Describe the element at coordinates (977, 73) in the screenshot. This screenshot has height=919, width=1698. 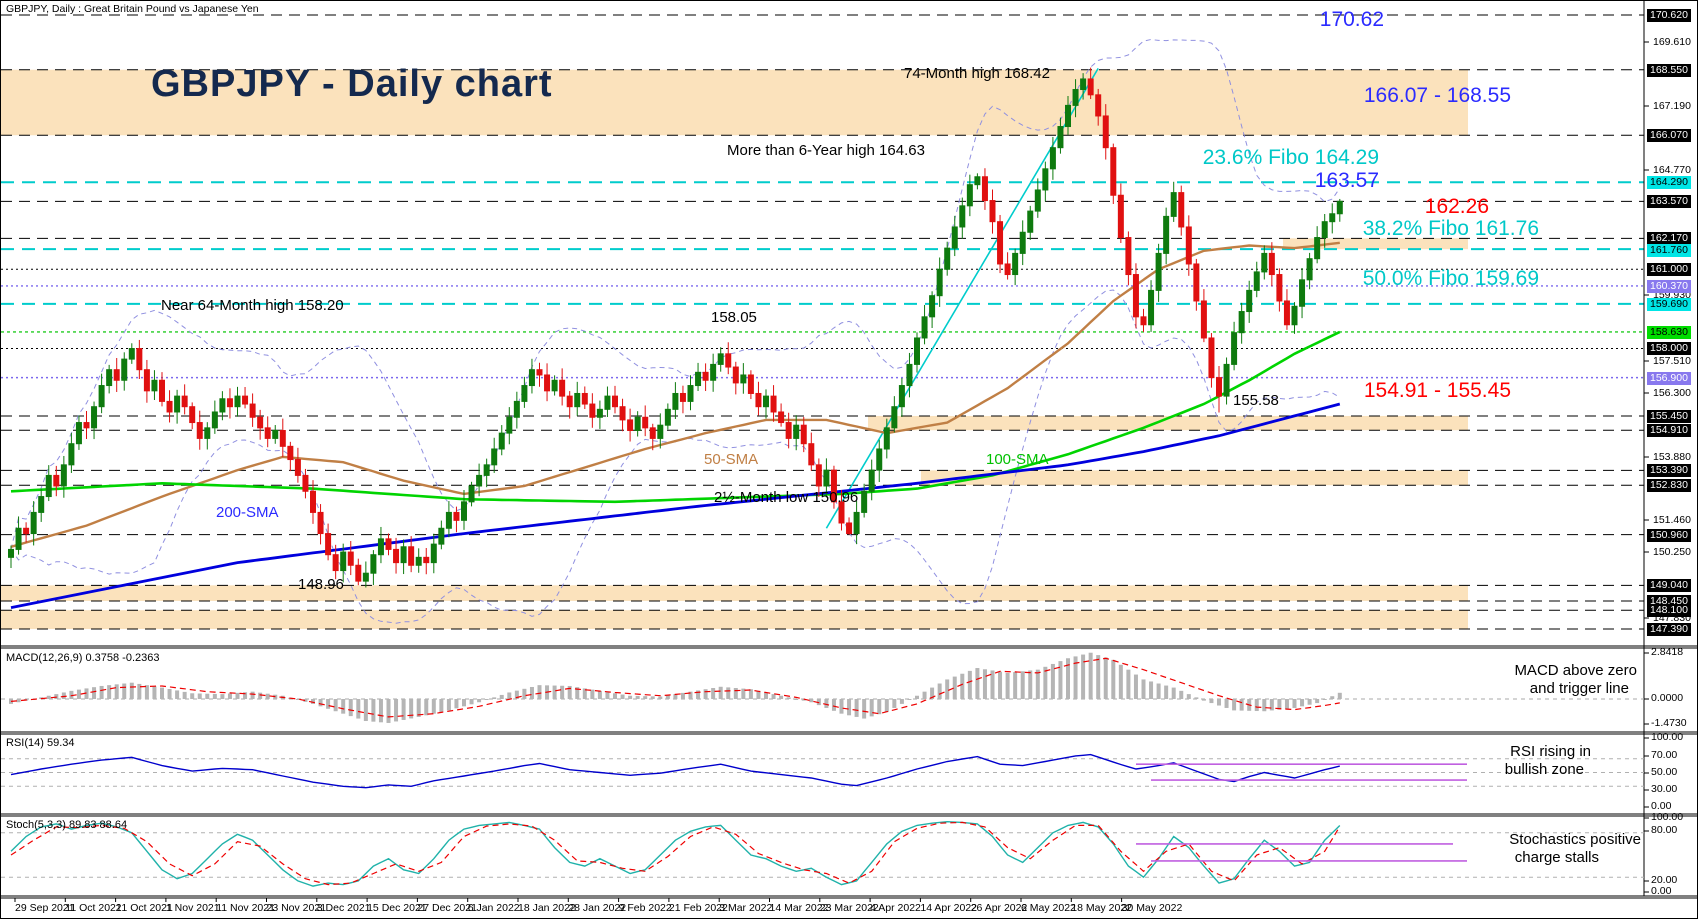
I see `annotation-1: 74-Month high 168.42` at that location.